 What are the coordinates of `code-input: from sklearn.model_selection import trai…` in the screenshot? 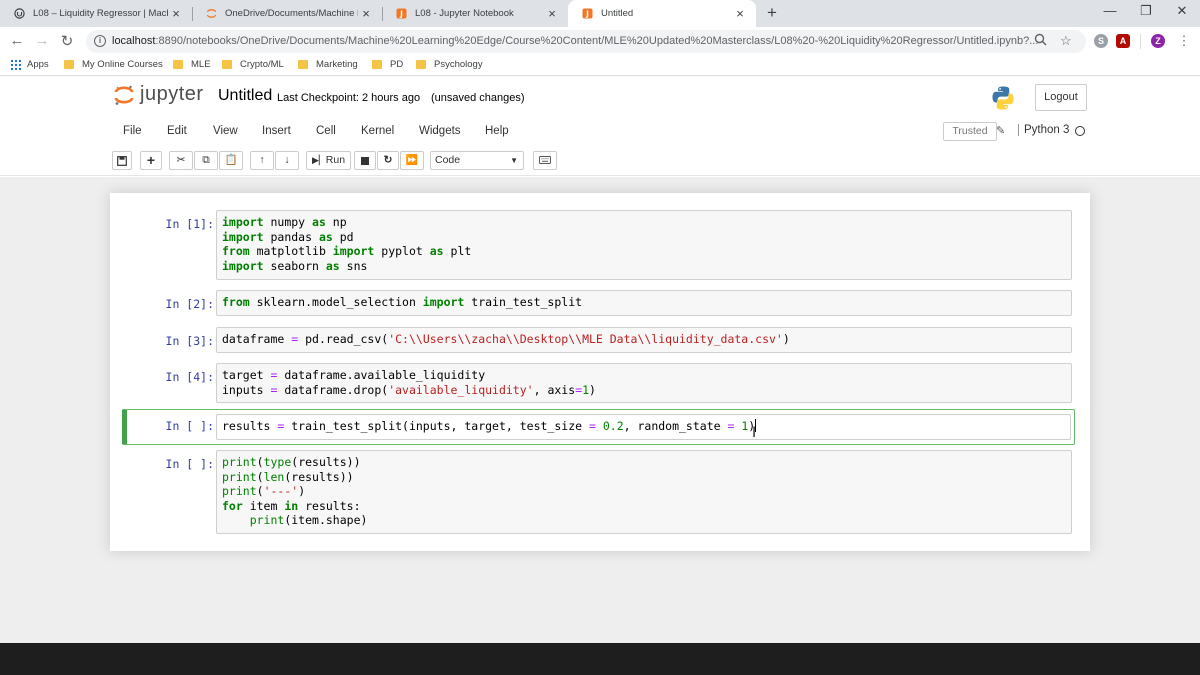 It's located at (644, 303).